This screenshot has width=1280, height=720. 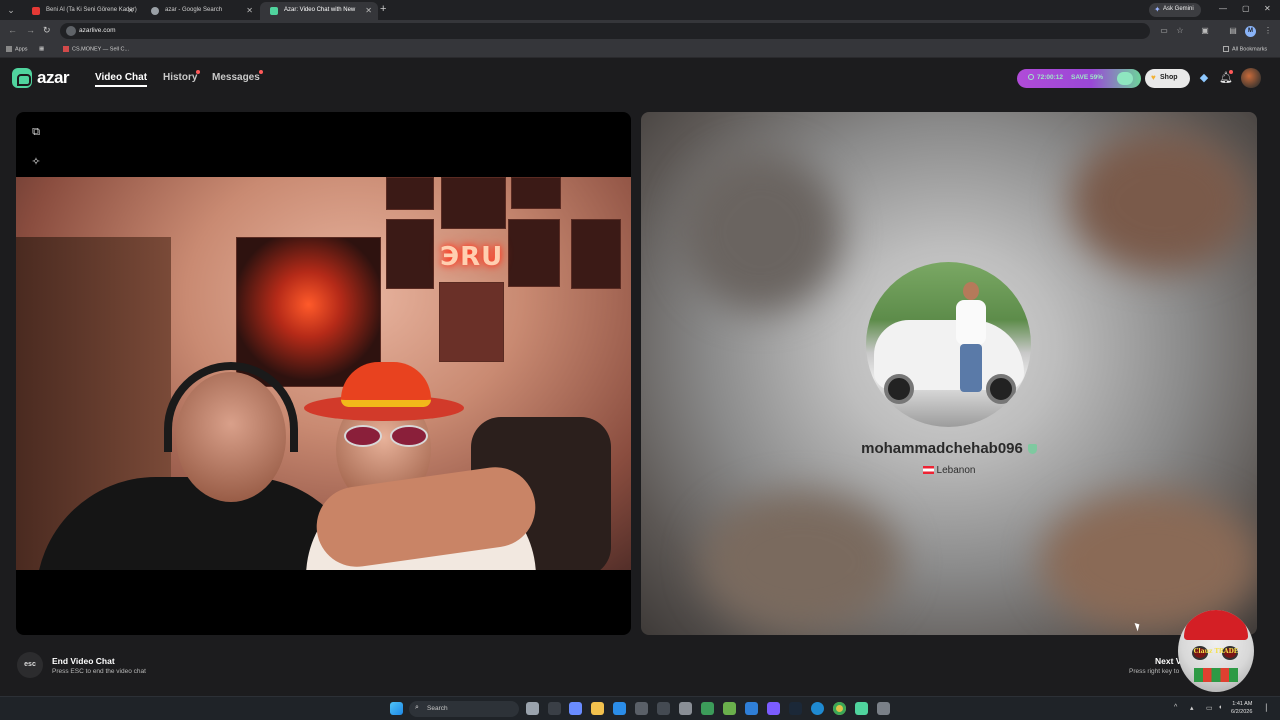 What do you see at coordinates (795, 708) in the screenshot?
I see `steam-icon` at bounding box center [795, 708].